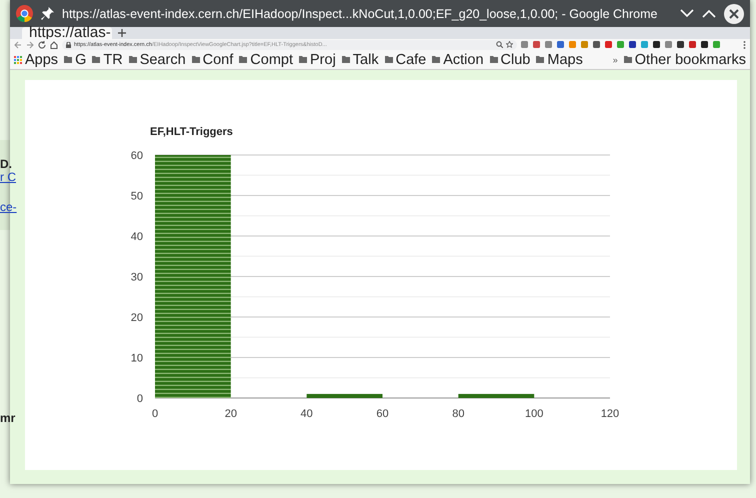  What do you see at coordinates (136, 237) in the screenshot?
I see `y-tick-label: 40` at bounding box center [136, 237].